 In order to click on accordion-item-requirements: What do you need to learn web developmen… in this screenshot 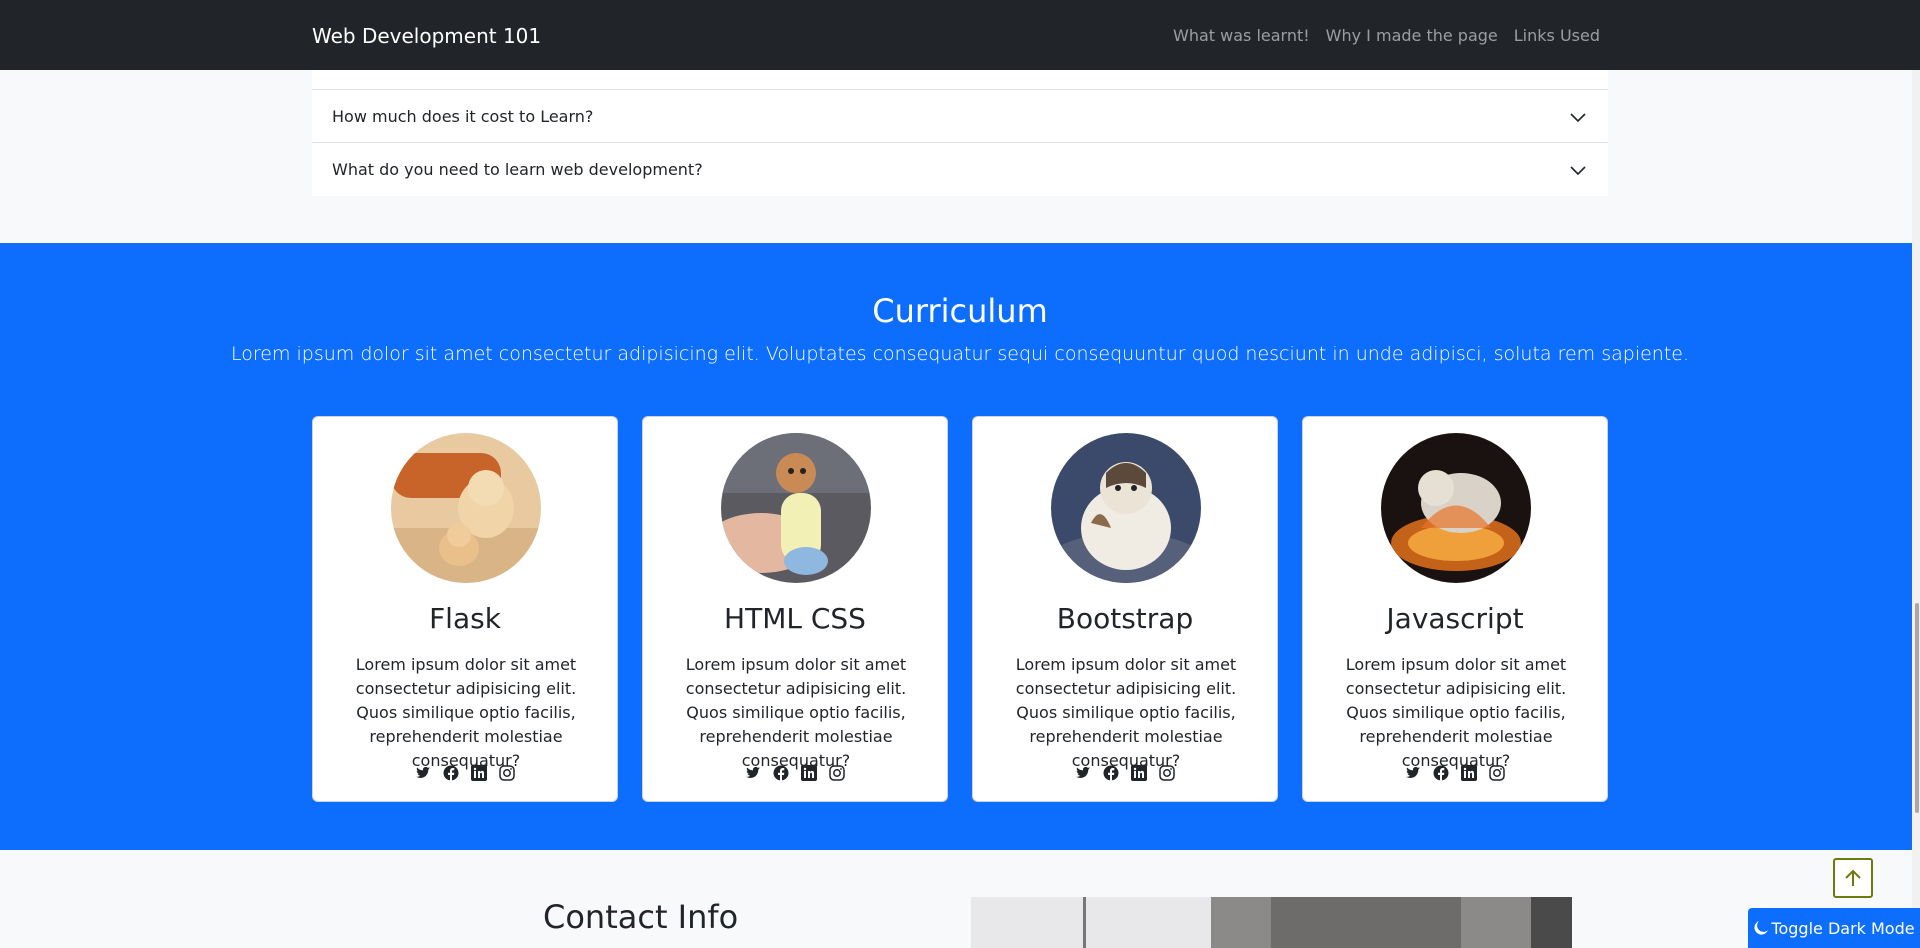, I will do `click(960, 169)`.